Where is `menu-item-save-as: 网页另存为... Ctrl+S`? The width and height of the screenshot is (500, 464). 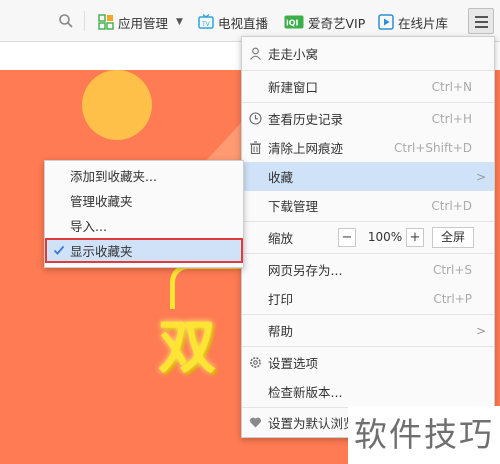
menu-item-save-as: 网页另存为... Ctrl+S is located at coordinates (368, 269).